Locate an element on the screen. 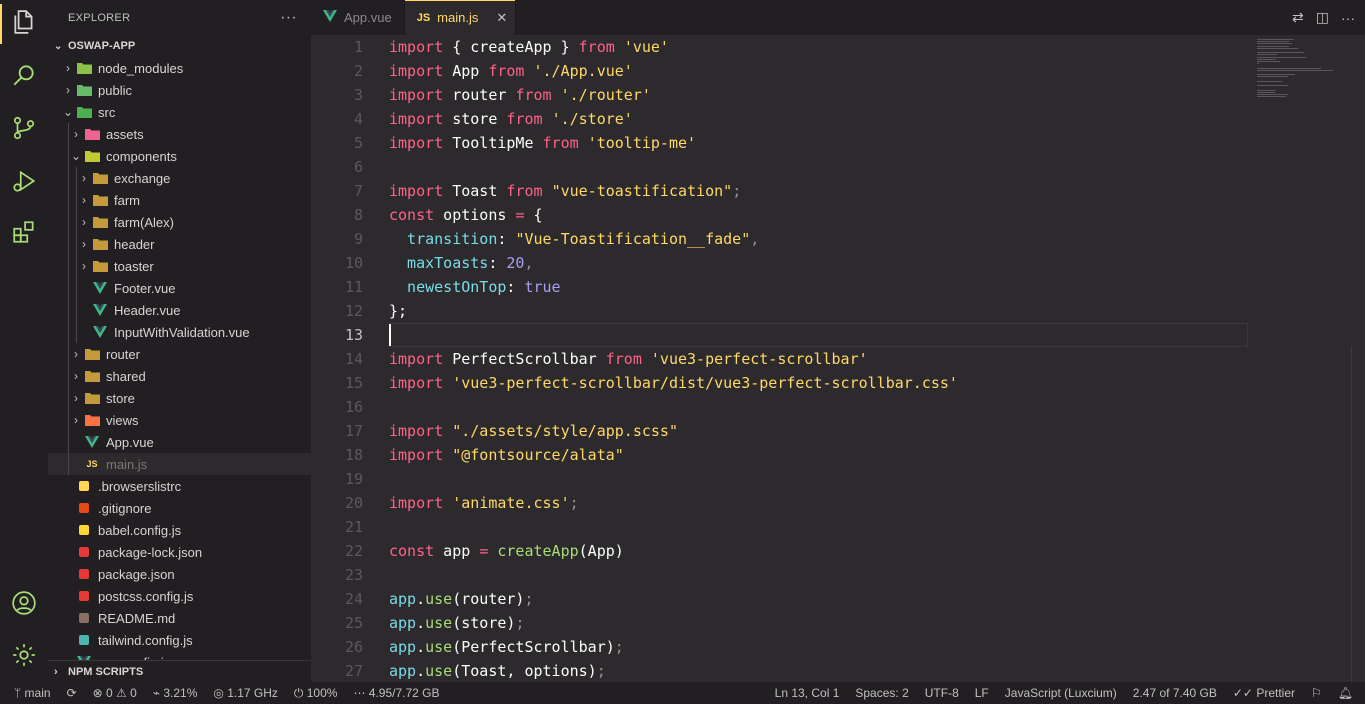 This screenshot has width=1365, height=704. prettier-status: ✓✓ Prettier is located at coordinates (1264, 693).